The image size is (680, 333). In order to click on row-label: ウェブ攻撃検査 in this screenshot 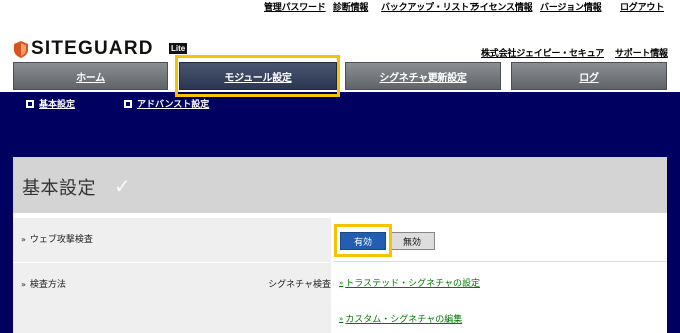, I will do `click(57, 238)`.